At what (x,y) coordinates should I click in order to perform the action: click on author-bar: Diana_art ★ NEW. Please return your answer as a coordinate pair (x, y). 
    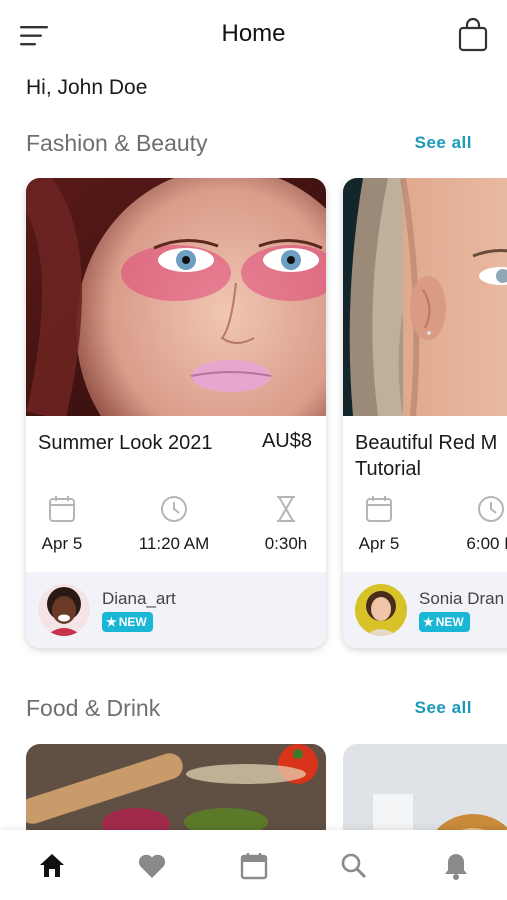
    Looking at the image, I should click on (176, 610).